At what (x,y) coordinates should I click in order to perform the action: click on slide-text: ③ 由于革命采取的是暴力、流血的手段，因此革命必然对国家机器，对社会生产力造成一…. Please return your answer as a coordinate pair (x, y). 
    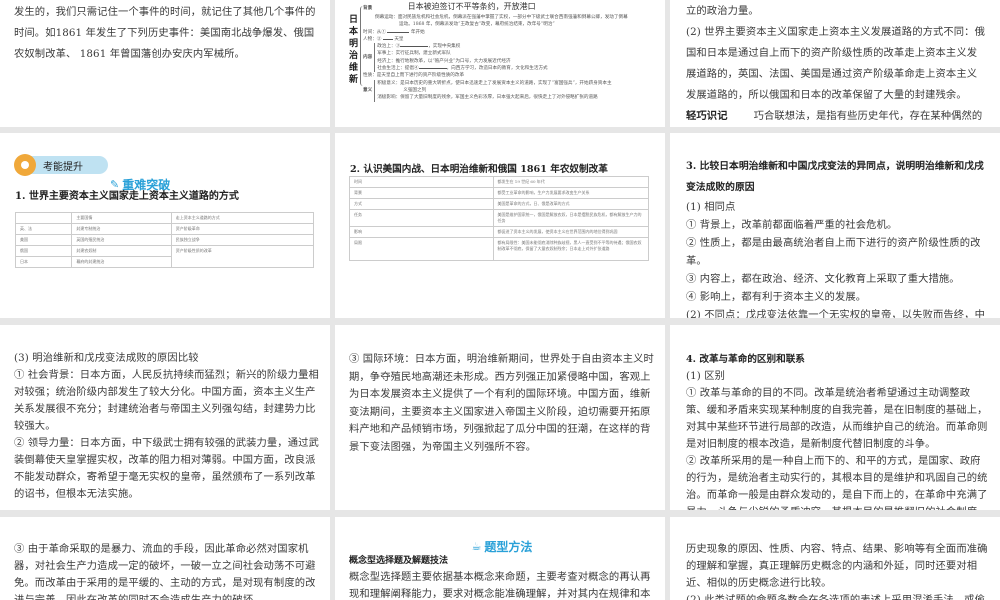
    Looking at the image, I should click on (165, 571).